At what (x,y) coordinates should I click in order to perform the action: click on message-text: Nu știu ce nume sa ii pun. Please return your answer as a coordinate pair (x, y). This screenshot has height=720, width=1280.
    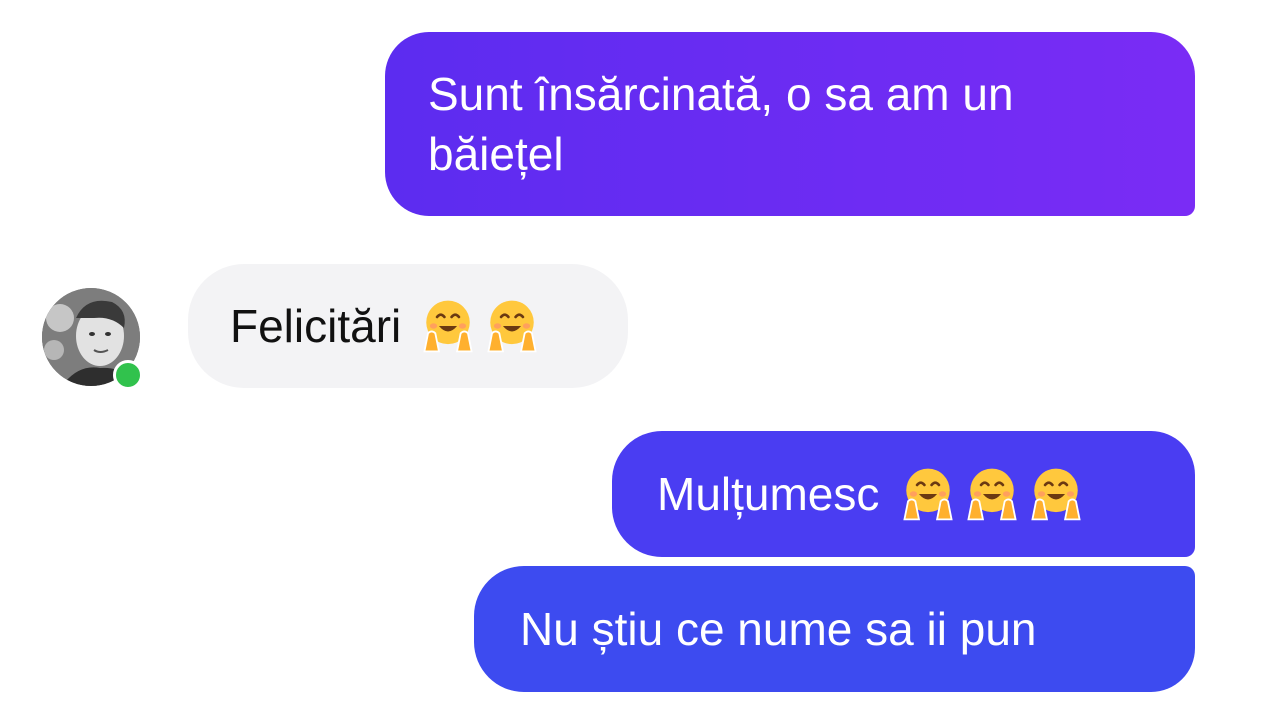
    Looking at the image, I should click on (778, 629).